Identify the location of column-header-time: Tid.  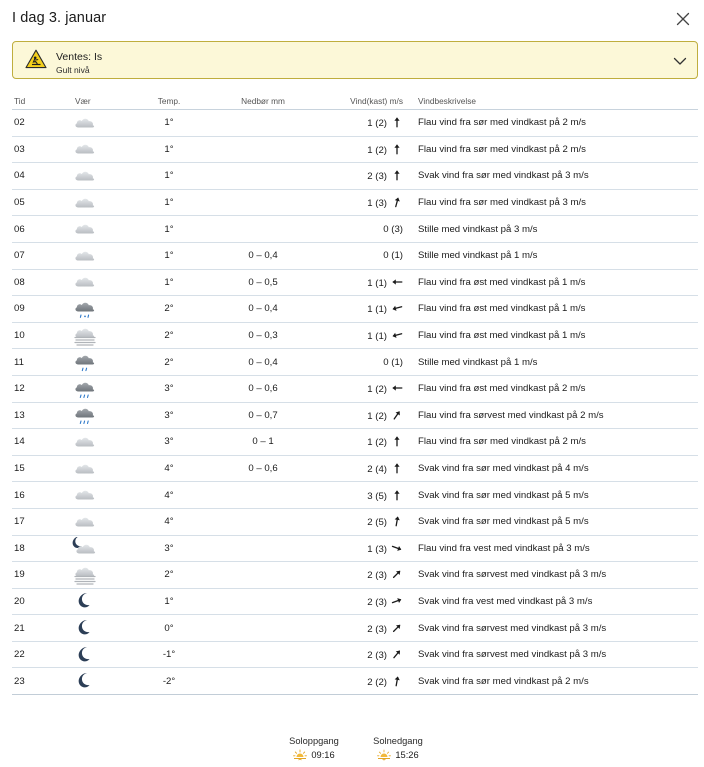
(38, 101).